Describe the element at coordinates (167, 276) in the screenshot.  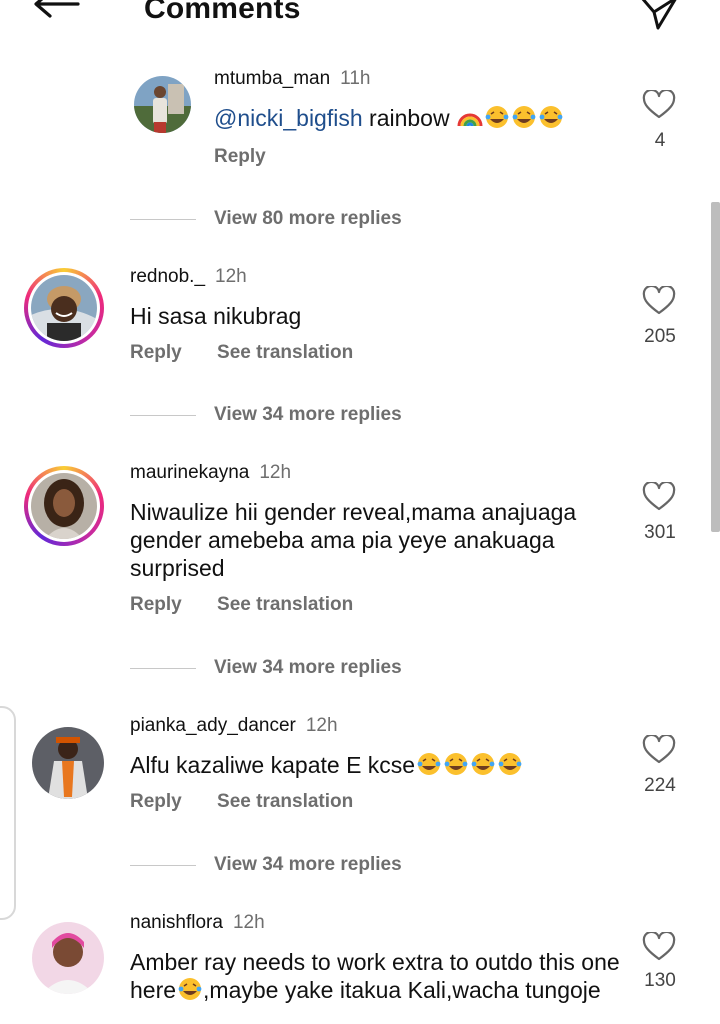
I see `username: rednob._` at that location.